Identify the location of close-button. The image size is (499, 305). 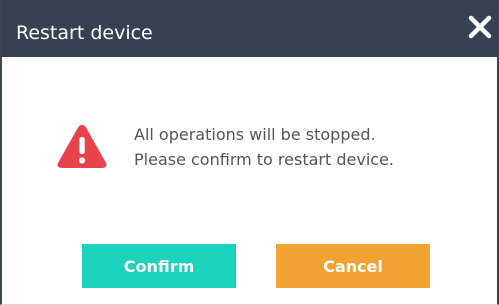
(480, 27).